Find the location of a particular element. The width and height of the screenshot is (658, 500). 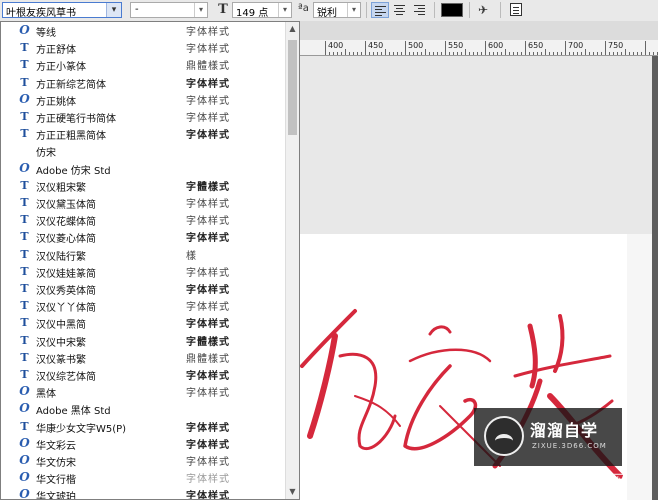

anti-alias-value: 锐利 is located at coordinates (327, 13).